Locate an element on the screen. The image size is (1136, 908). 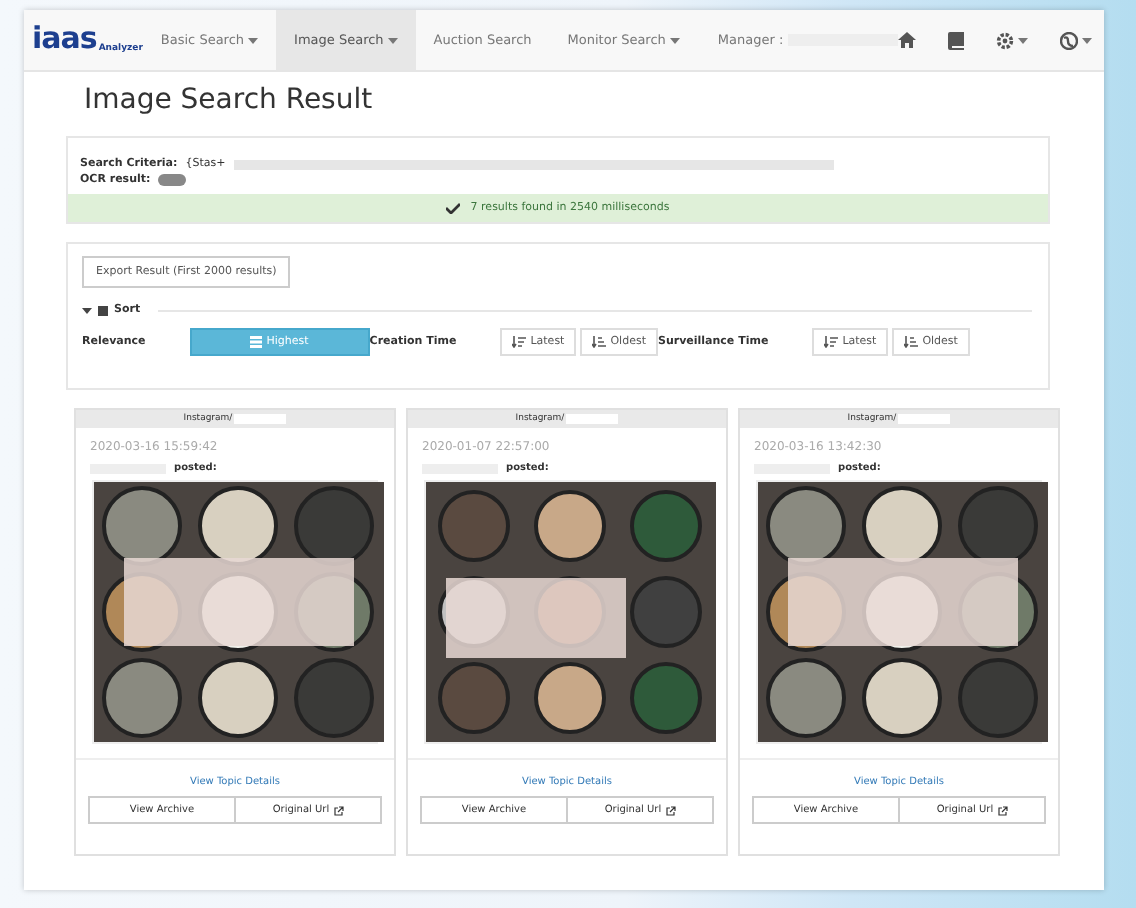
list-icon is located at coordinates (256, 342).